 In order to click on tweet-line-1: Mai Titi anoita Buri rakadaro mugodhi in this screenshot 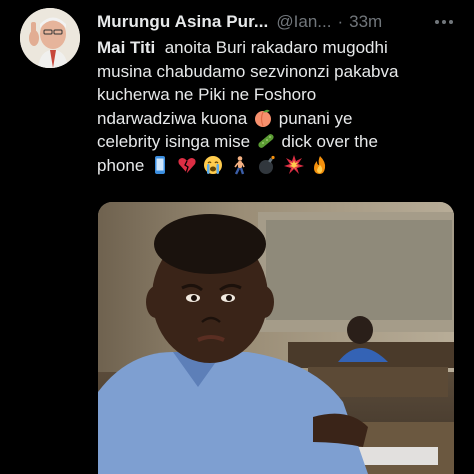, I will do `click(282, 48)`.